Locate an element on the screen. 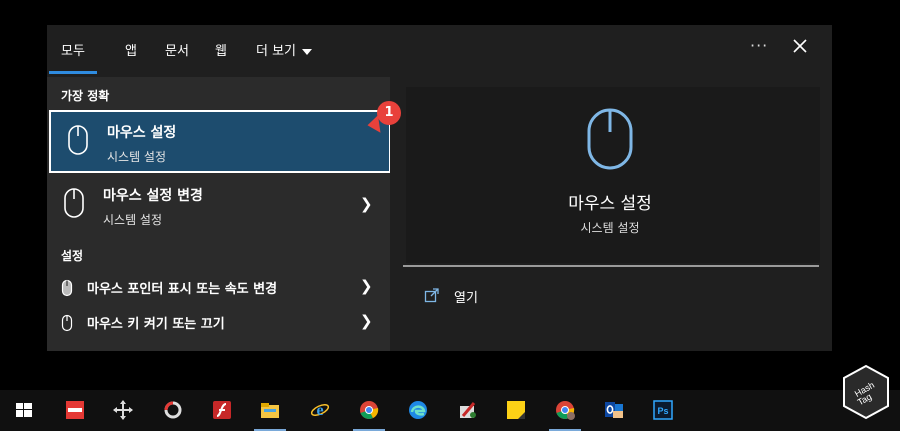  internet-explorer-icon: e is located at coordinates (320, 410).